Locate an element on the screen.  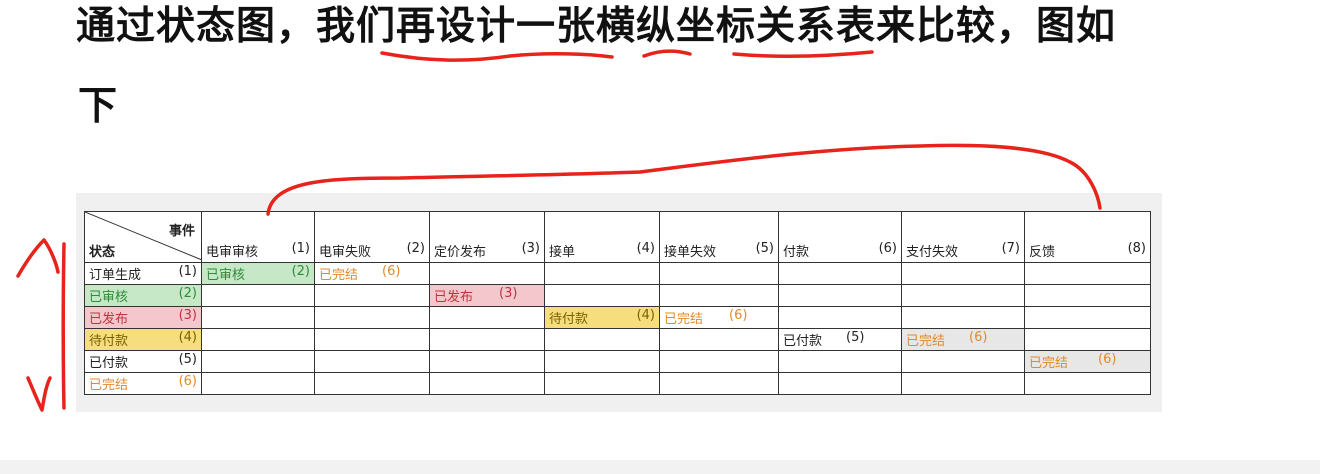
event-num: (4) is located at coordinates (645, 248).